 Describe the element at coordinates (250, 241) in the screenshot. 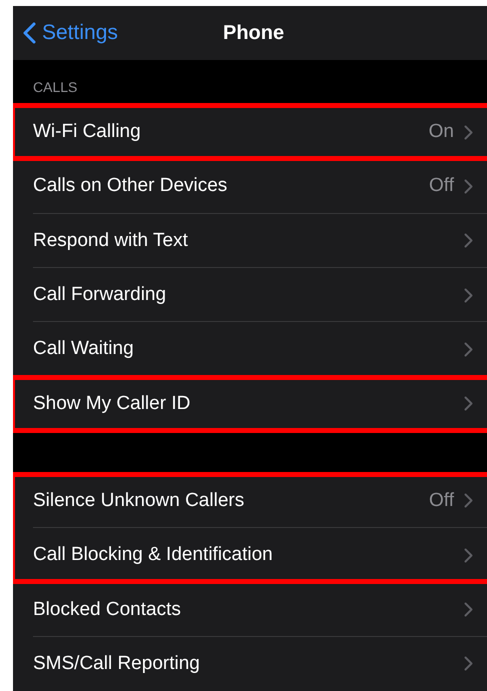

I see `settings-row: Respond with Text` at that location.